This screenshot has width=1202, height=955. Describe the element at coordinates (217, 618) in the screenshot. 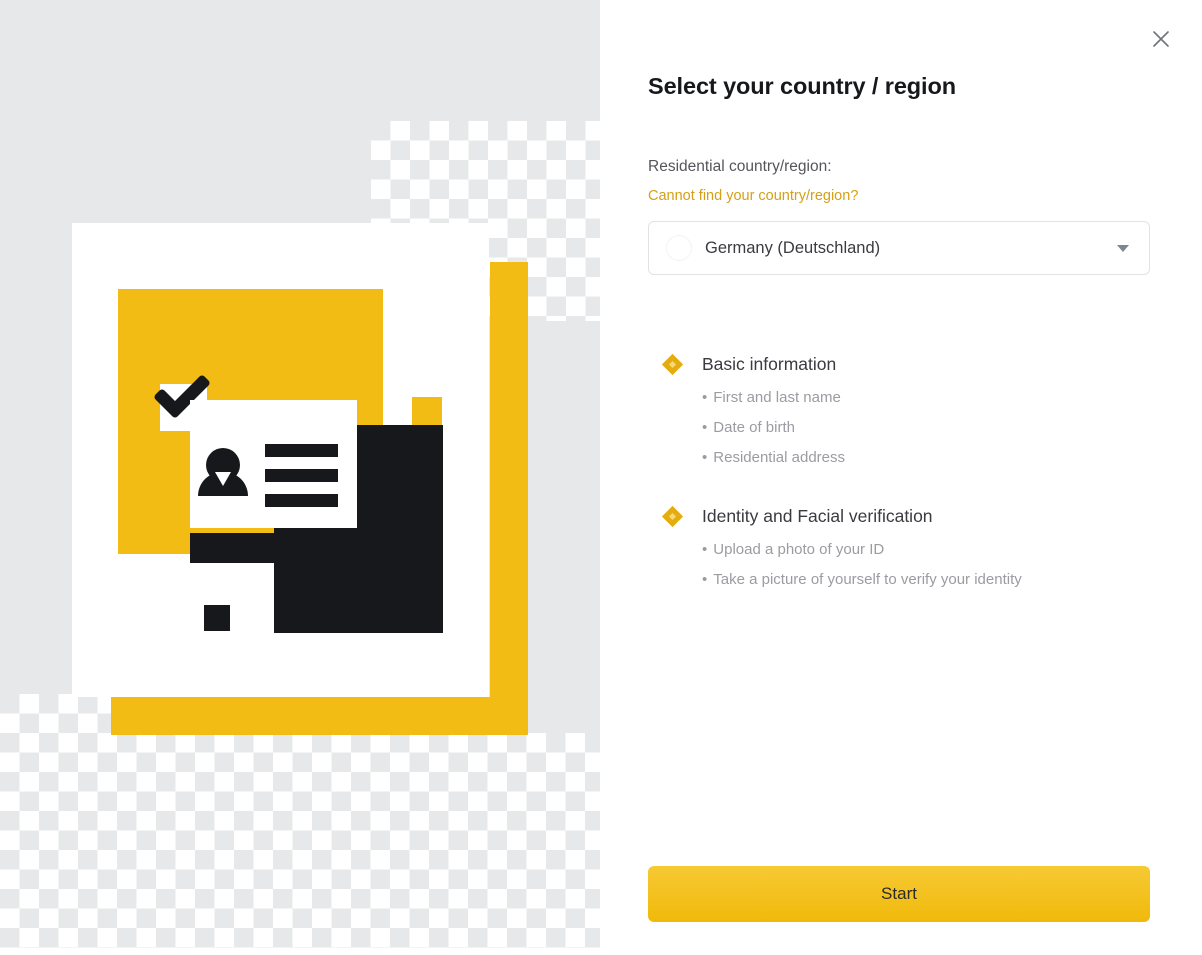

I see `illustration-dark-small-square` at that location.